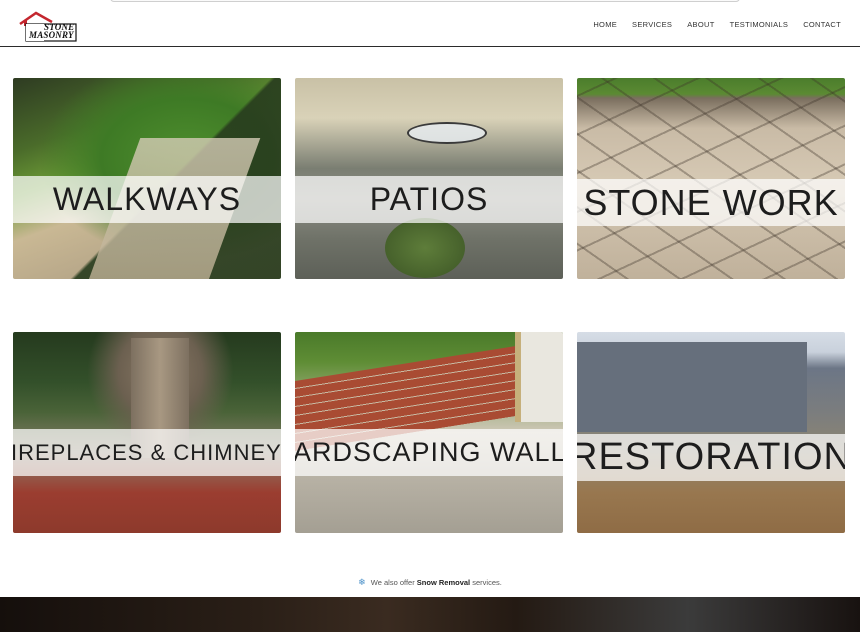 The height and width of the screenshot is (632, 860). What do you see at coordinates (759, 24) in the screenshot?
I see `nav-testimonials: TESTIMONIALS` at bounding box center [759, 24].